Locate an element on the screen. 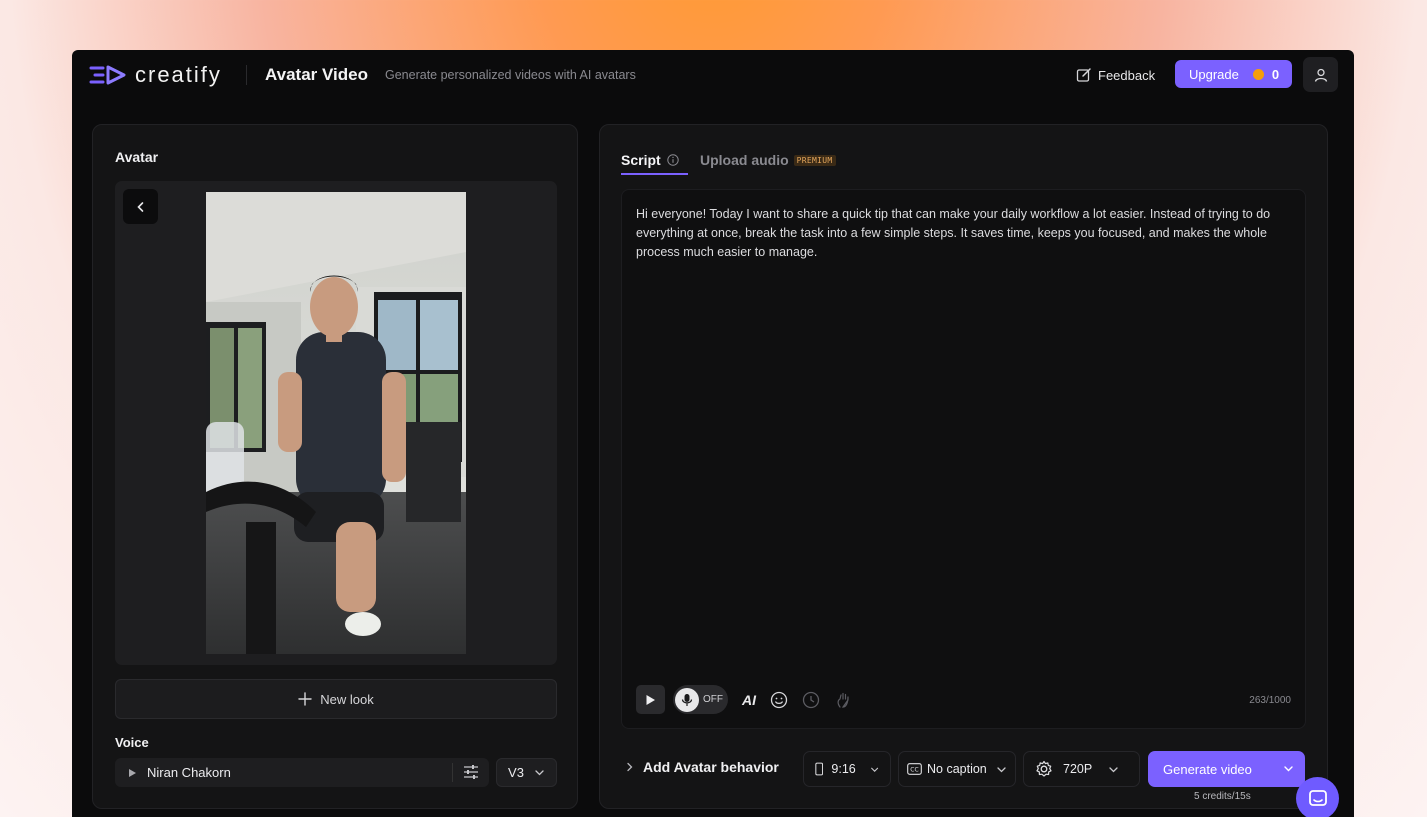 The height and width of the screenshot is (817, 1427). resolution-select: 720P is located at coordinates (1081, 769).